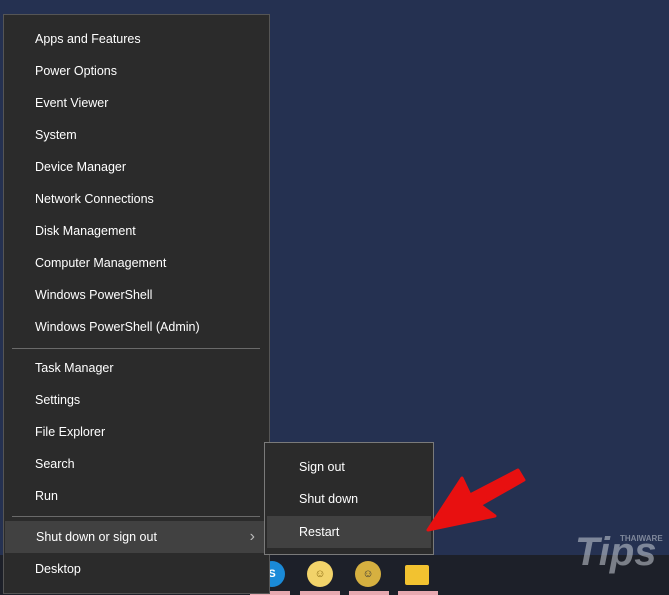 The width and height of the screenshot is (669, 595). Describe the element at coordinates (619, 552) in the screenshot. I see `watermark-logo: Tips THAIWARE` at that location.